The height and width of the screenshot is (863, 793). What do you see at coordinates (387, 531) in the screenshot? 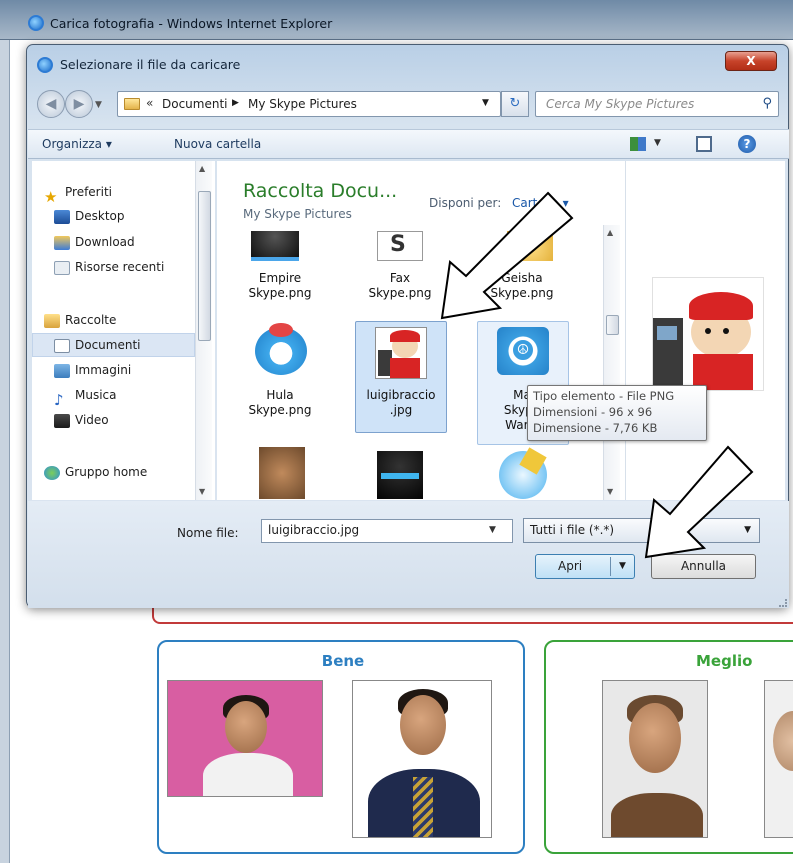
I see `filename-input: luigibraccio.jpg` at bounding box center [387, 531].